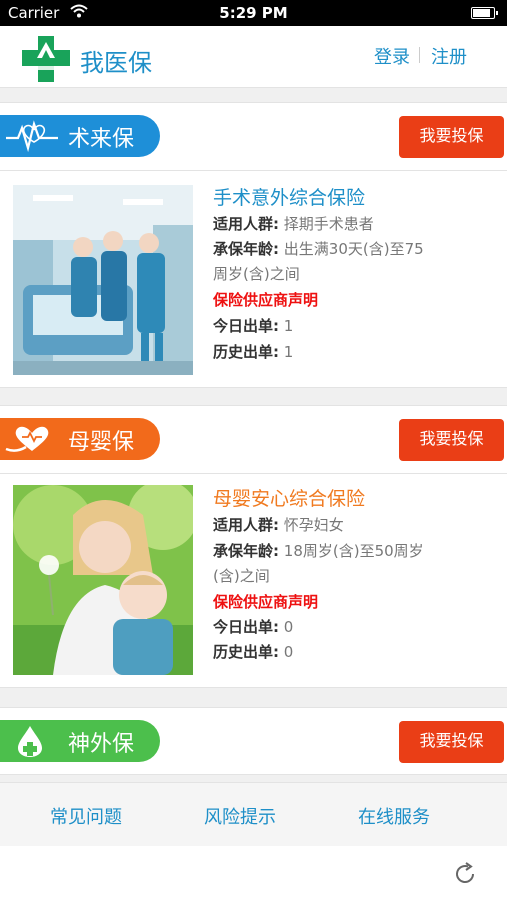 This screenshot has width=507, height=900. I want to click on category-badge-neurosurgery: 神外保, so click(80, 741).